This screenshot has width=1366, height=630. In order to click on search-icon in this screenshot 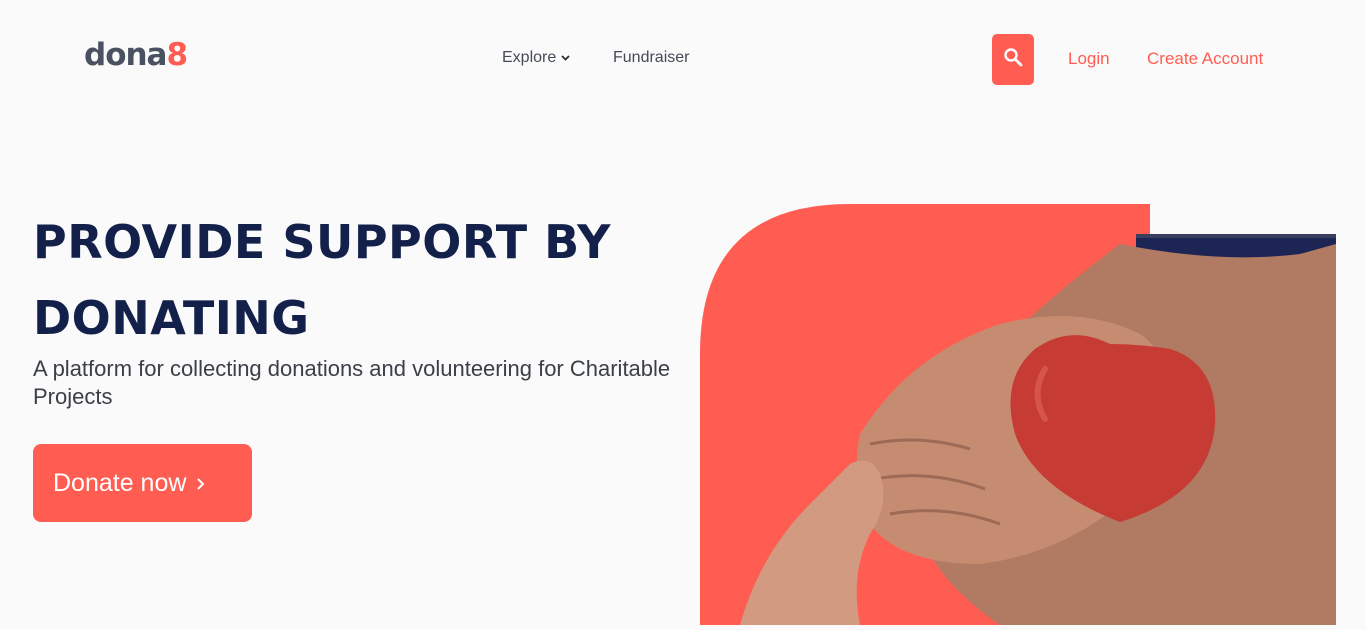, I will do `click(1013, 59)`.